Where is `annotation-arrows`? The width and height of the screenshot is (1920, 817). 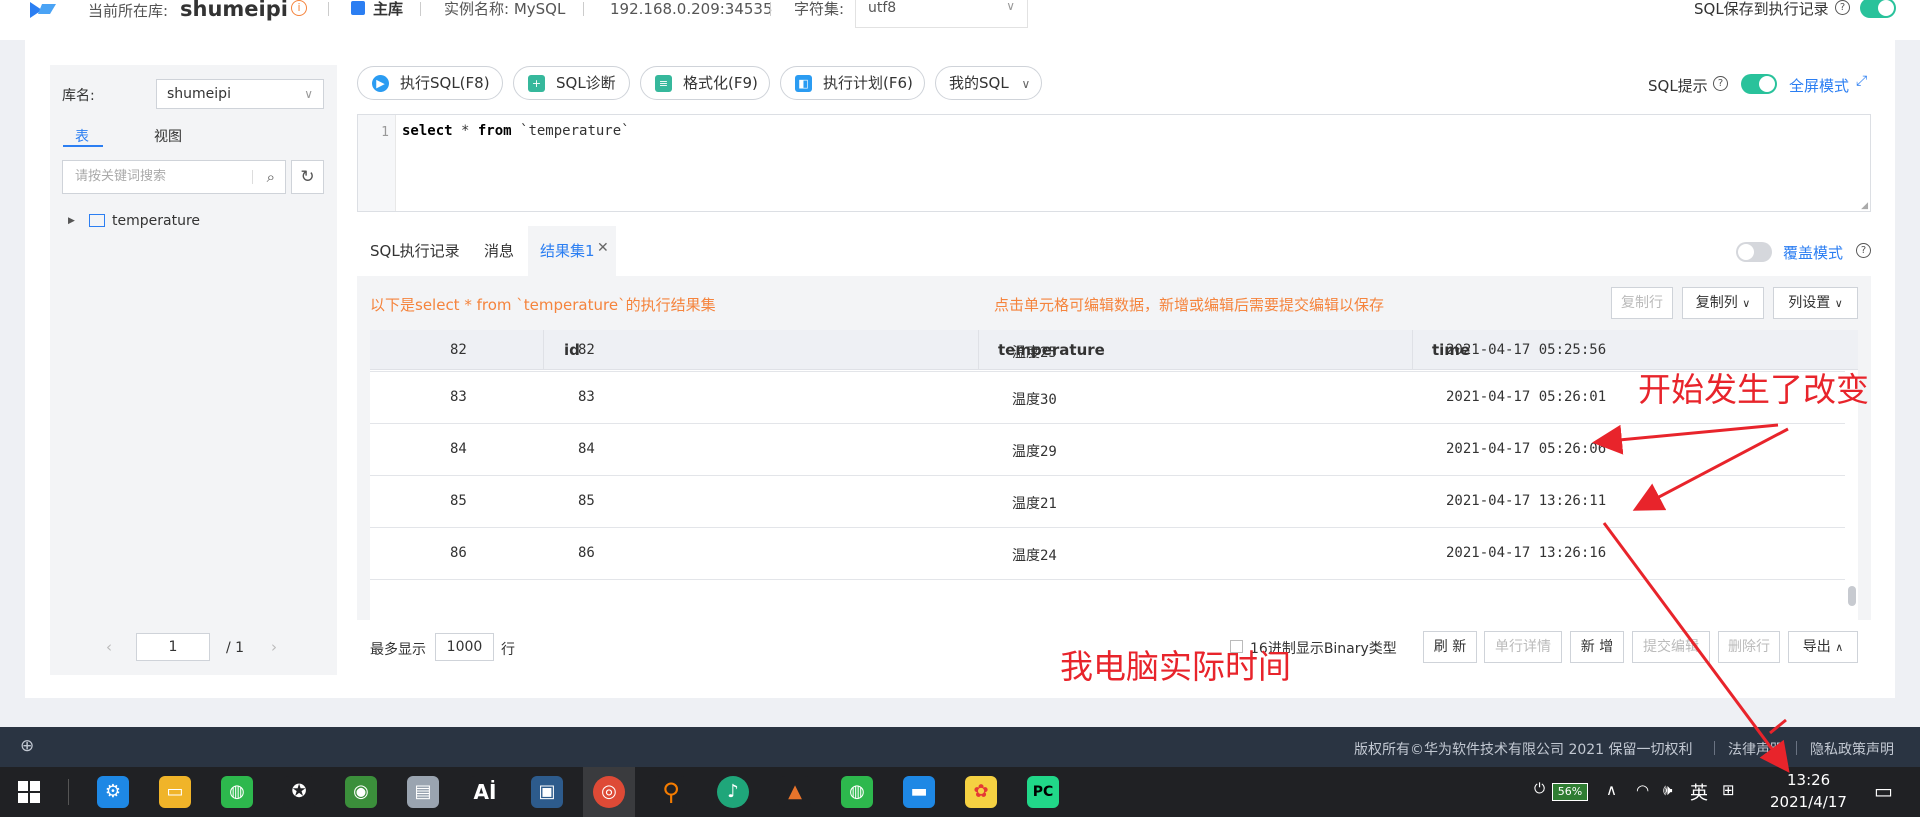 annotation-arrows is located at coordinates (1691, 598).